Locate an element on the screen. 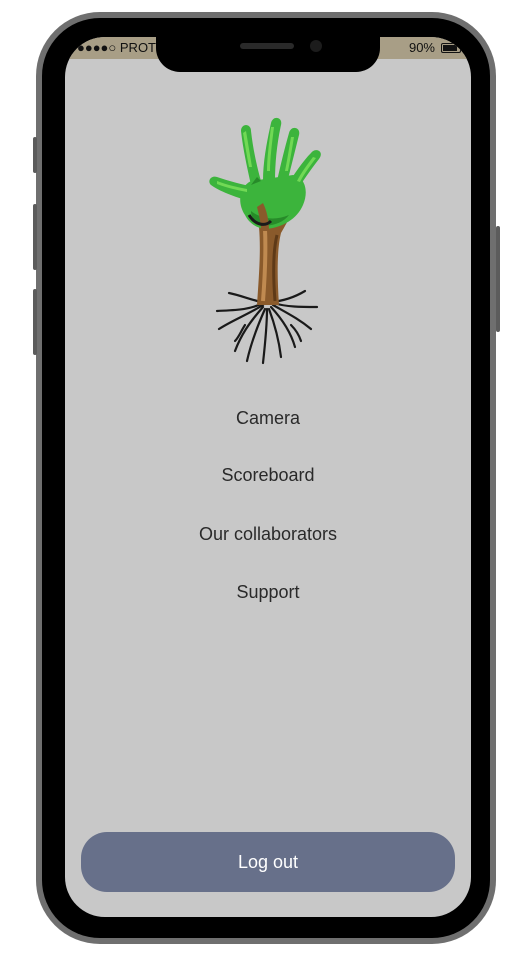 The height and width of the screenshot is (960, 512). notch is located at coordinates (268, 46).